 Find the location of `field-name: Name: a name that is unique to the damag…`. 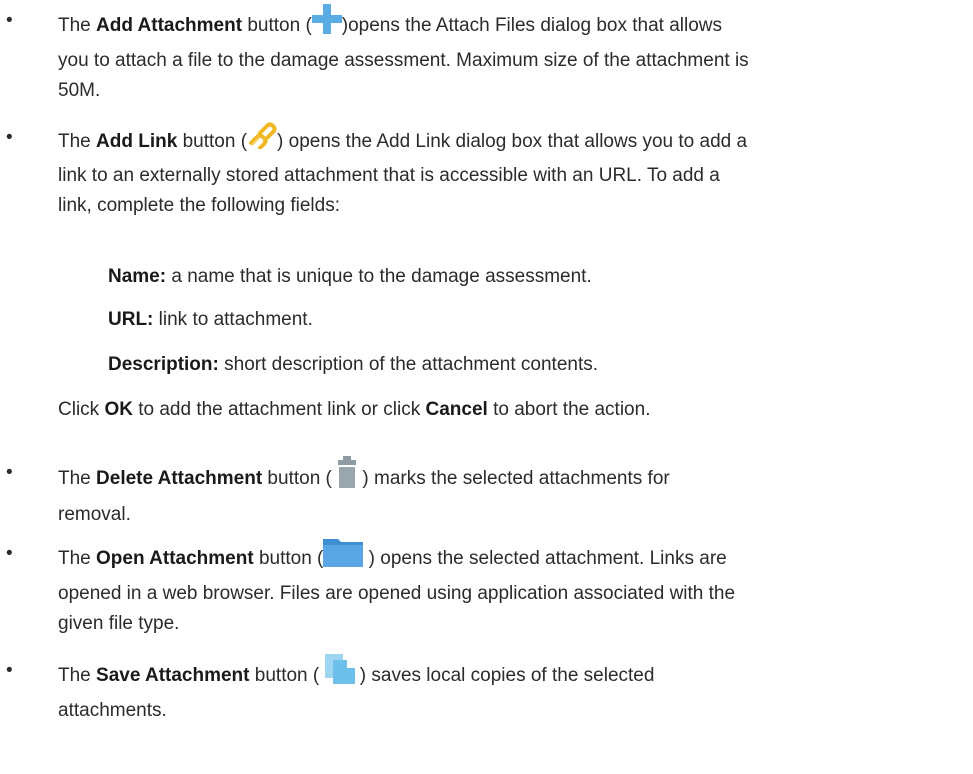

field-name: Name: a name that is unique to the damag… is located at coordinates (350, 276).